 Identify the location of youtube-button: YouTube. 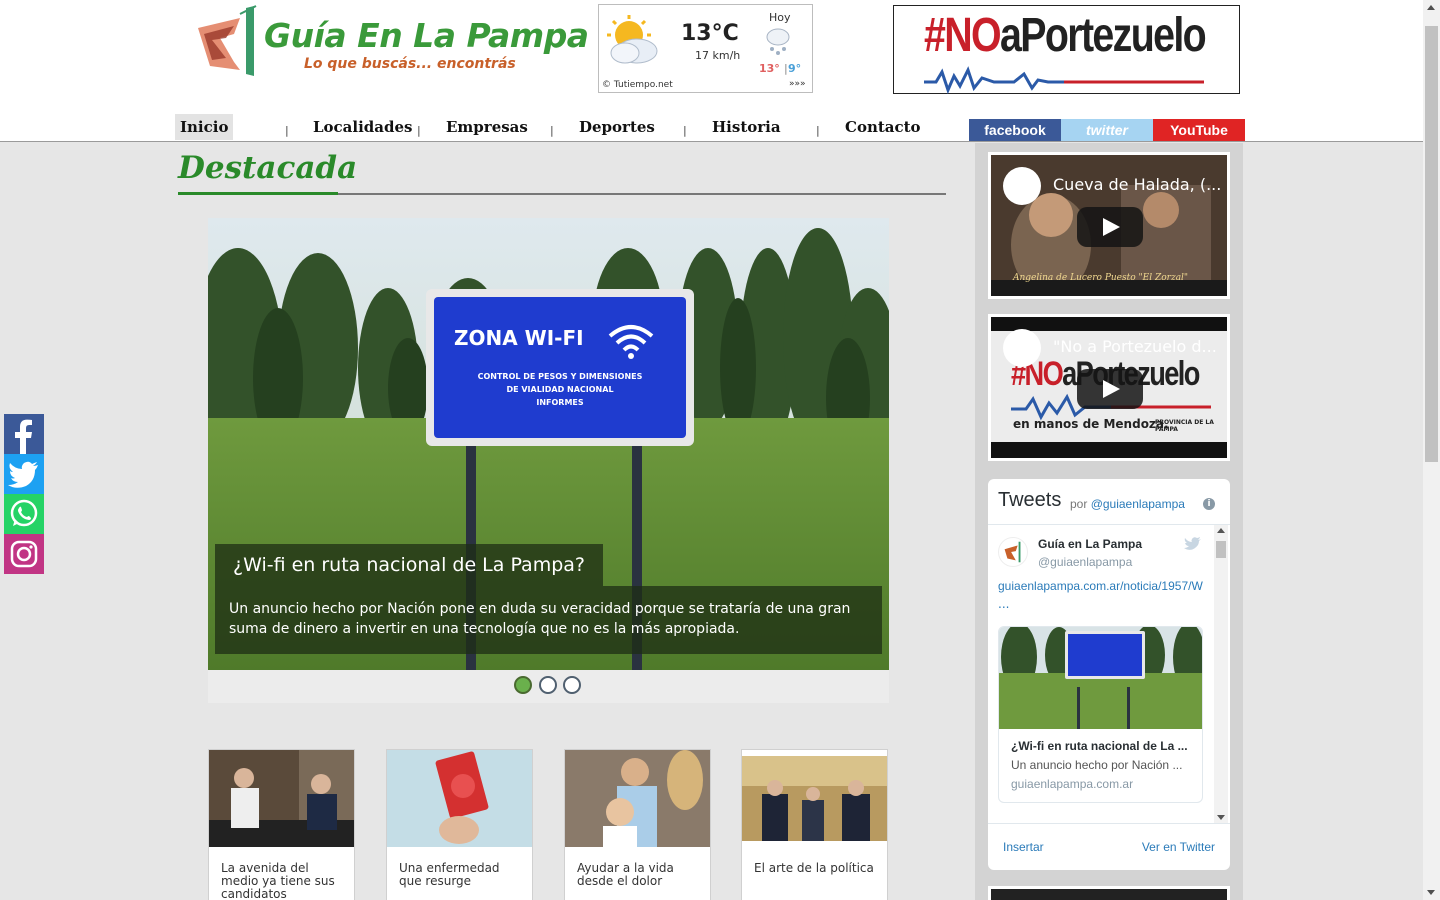
(1199, 130).